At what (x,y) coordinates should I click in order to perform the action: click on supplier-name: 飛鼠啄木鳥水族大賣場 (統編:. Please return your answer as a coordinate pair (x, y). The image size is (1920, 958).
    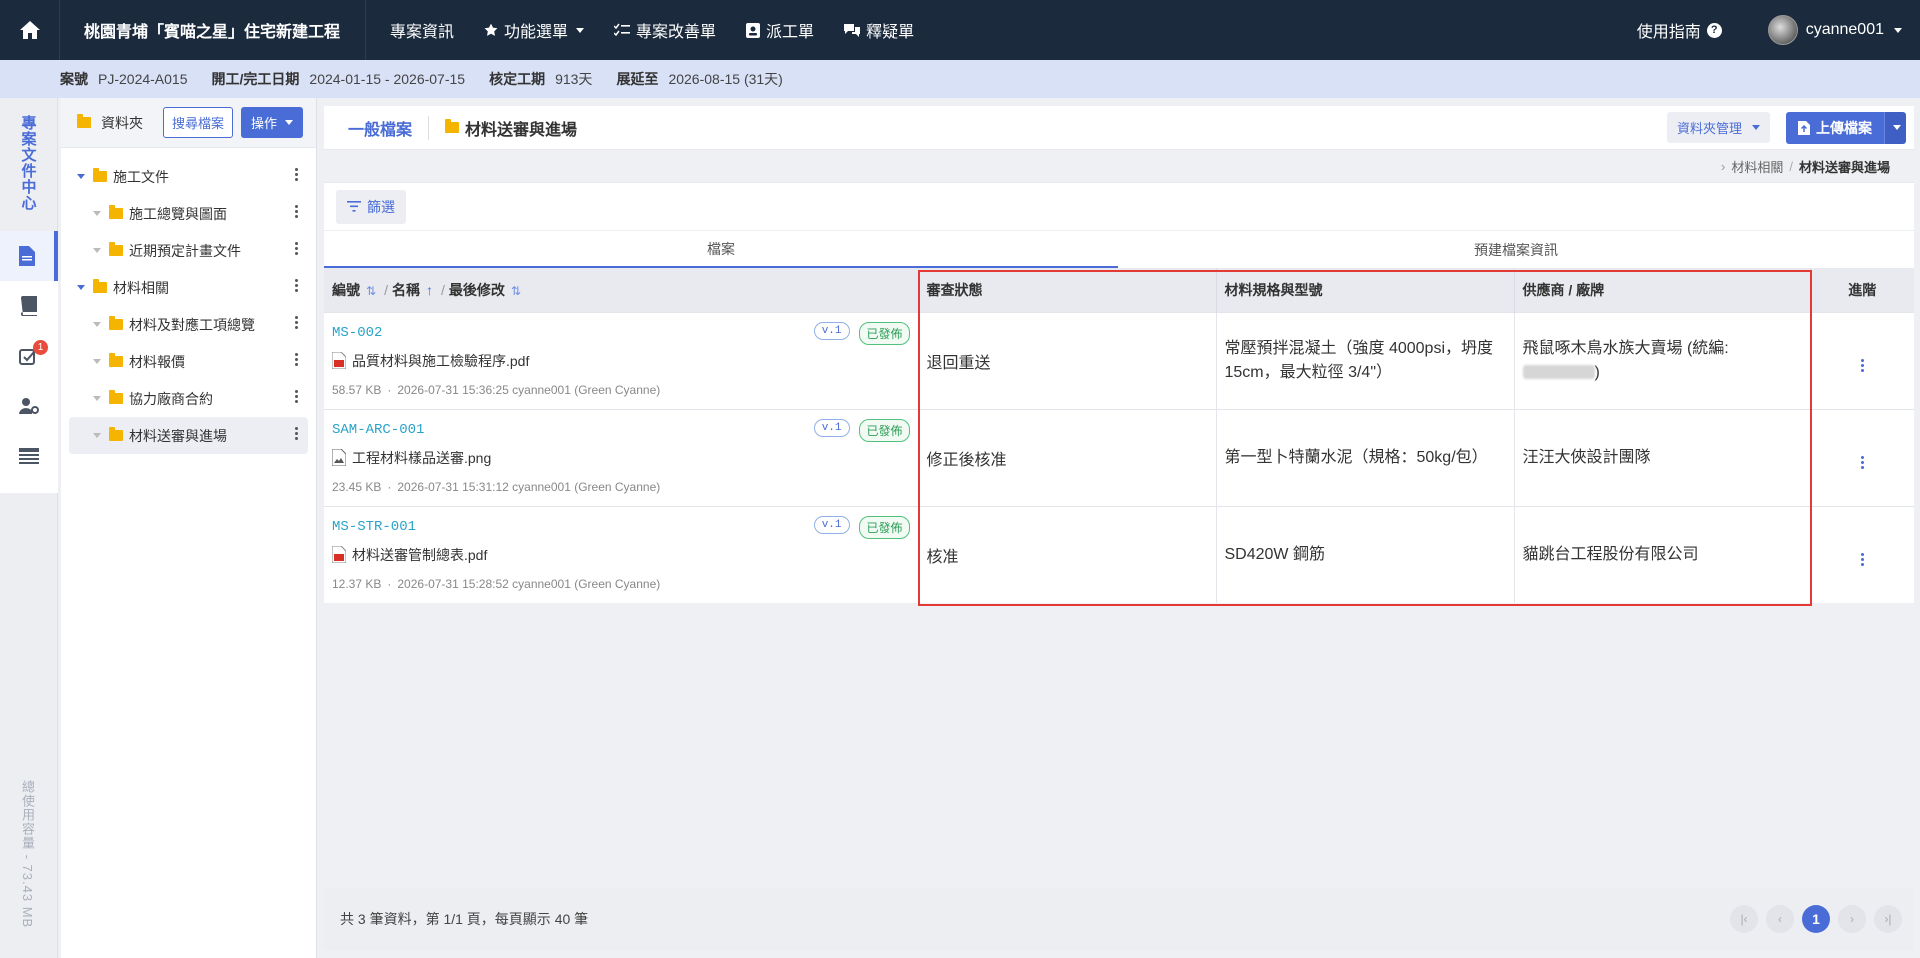
    Looking at the image, I should click on (1625, 348).